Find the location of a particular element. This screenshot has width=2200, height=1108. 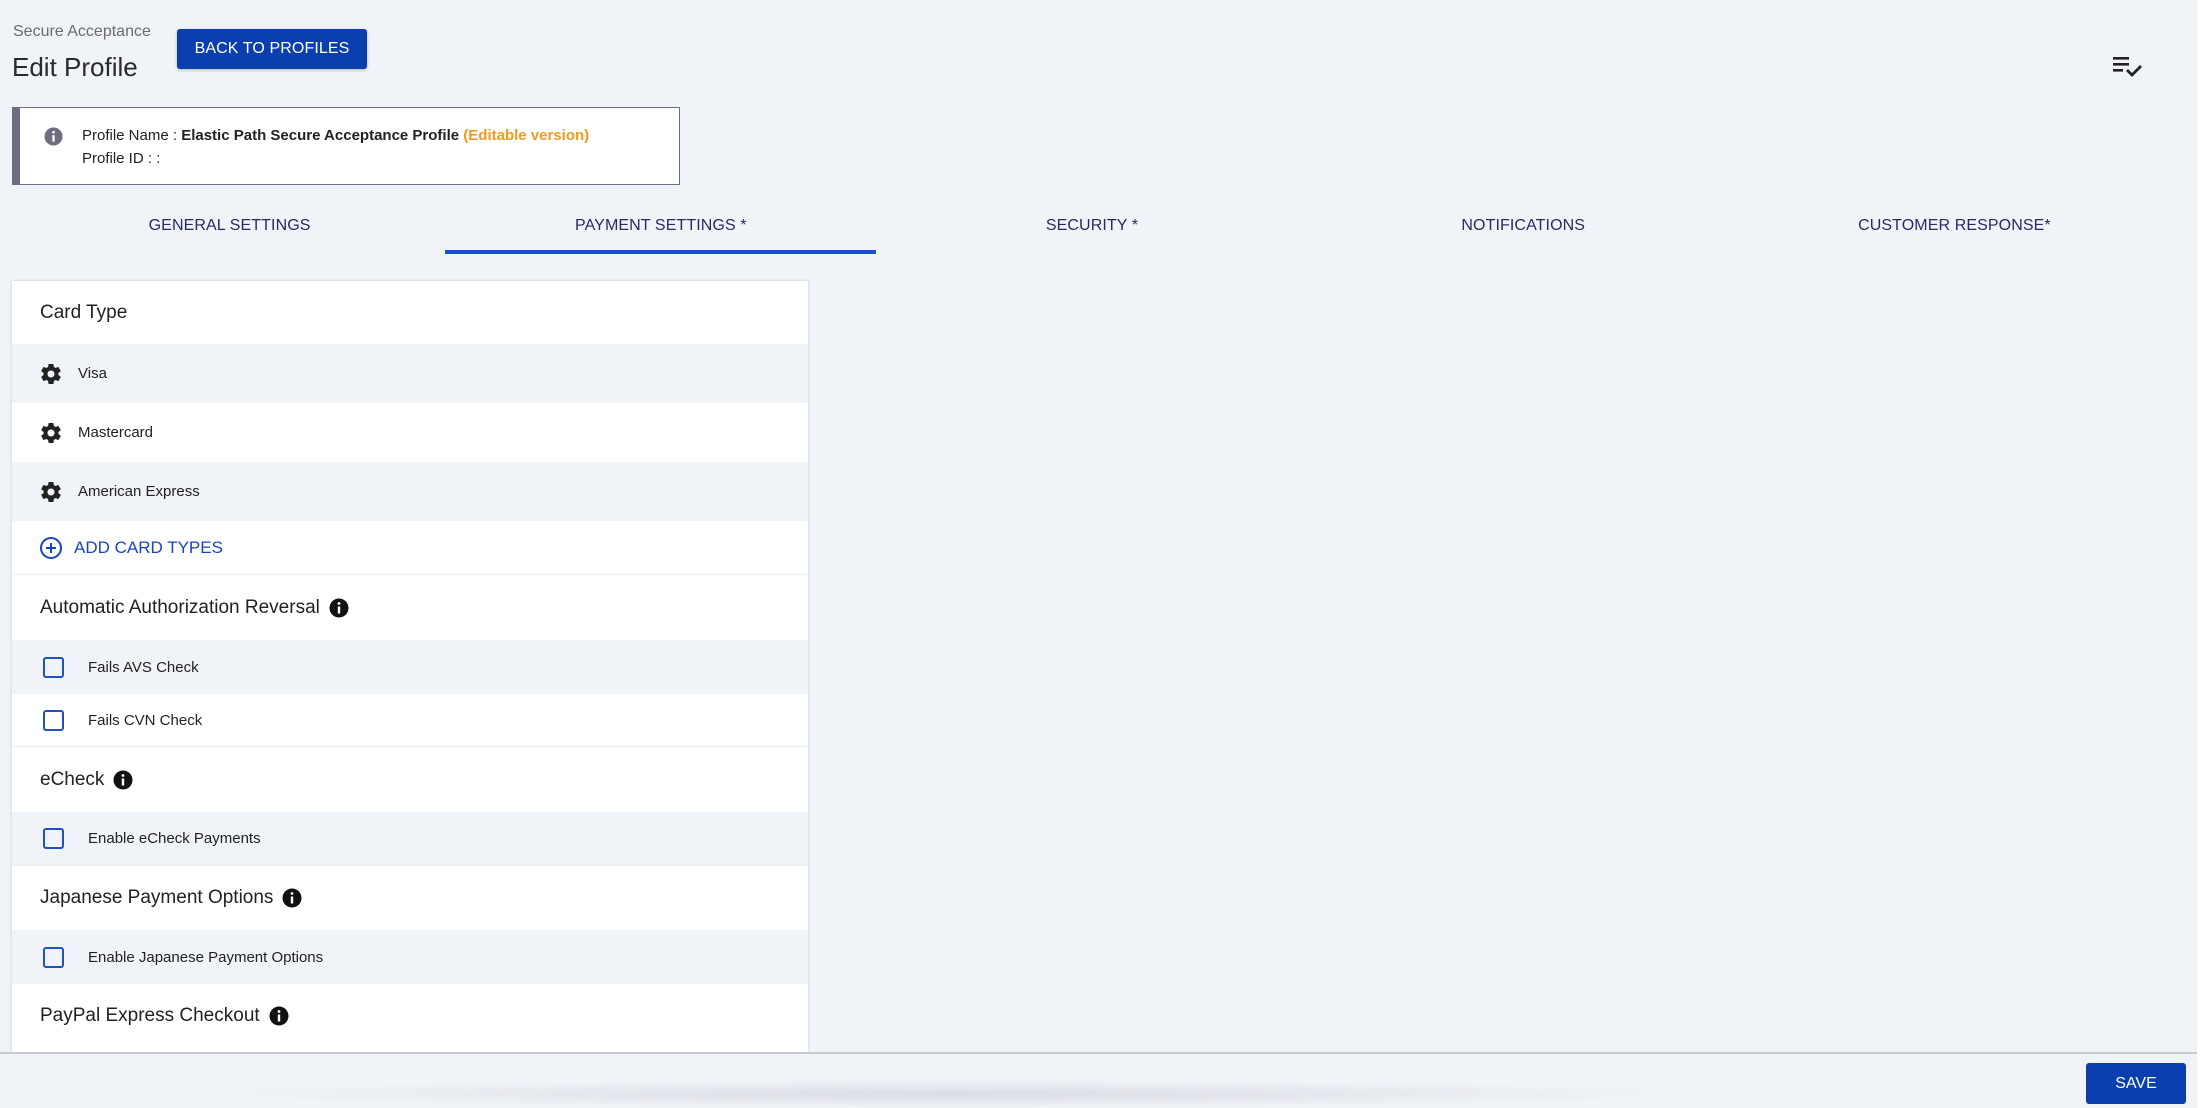

fails-cvn-check-checkbox is located at coordinates (53, 720).